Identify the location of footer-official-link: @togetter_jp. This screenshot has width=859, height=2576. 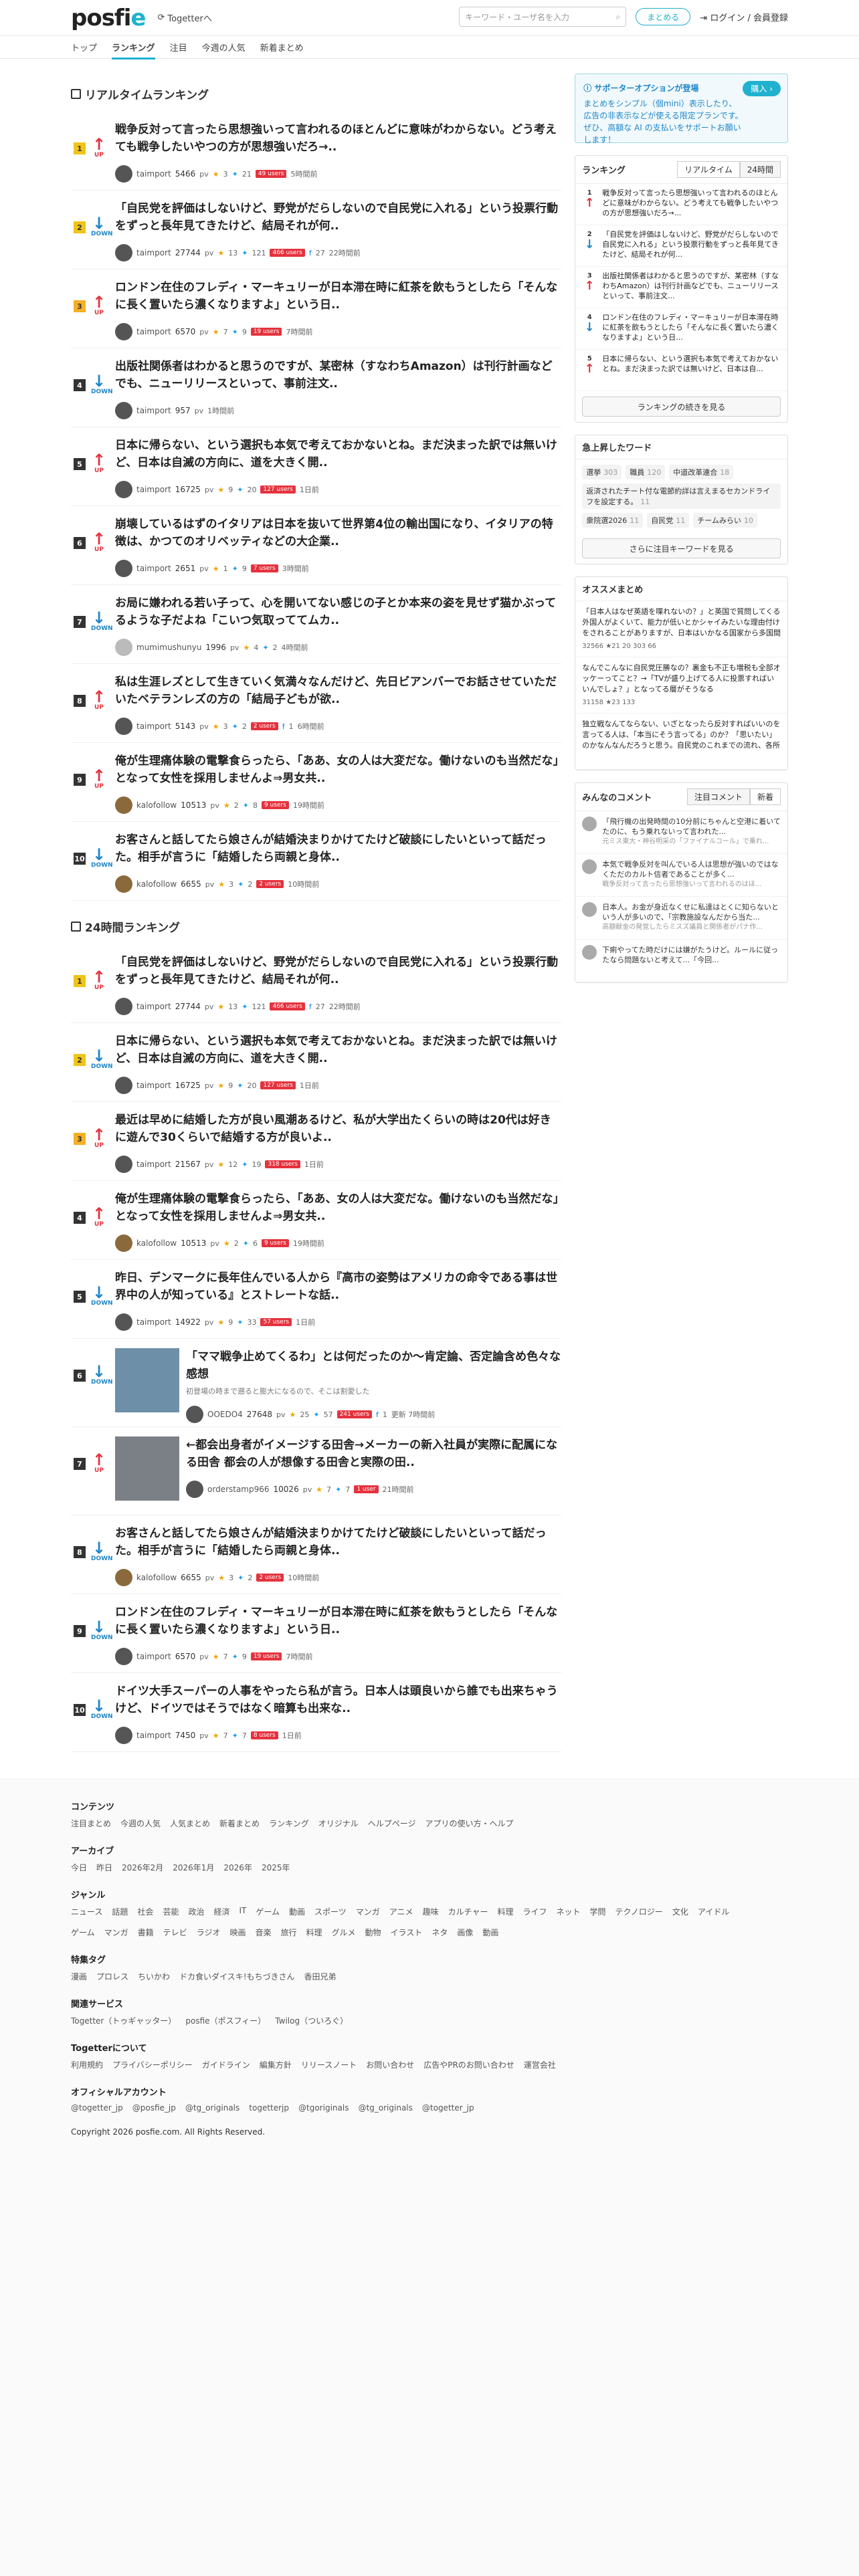
(448, 2108).